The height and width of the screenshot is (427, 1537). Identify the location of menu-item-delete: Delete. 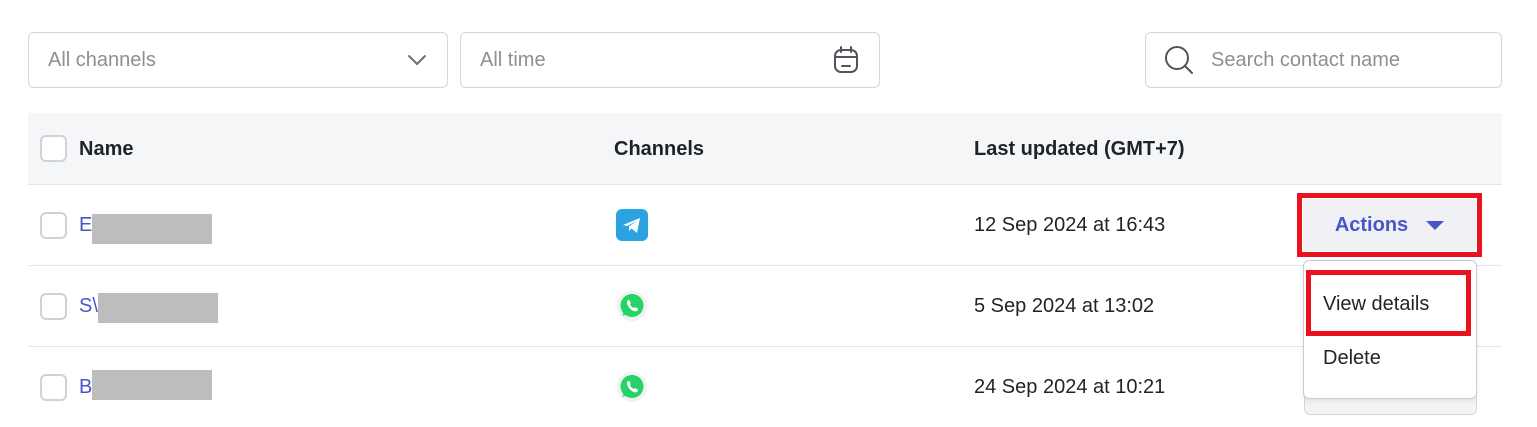
(1352, 358).